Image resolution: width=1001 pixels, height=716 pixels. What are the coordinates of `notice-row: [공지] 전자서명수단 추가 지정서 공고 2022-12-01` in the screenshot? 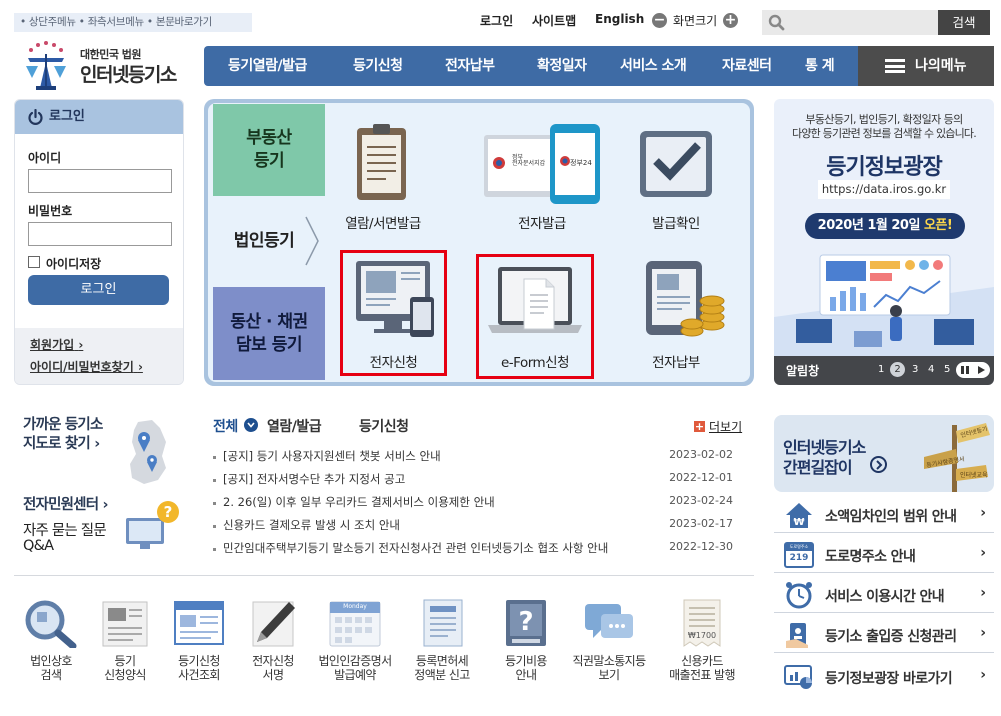 It's located at (478, 481).